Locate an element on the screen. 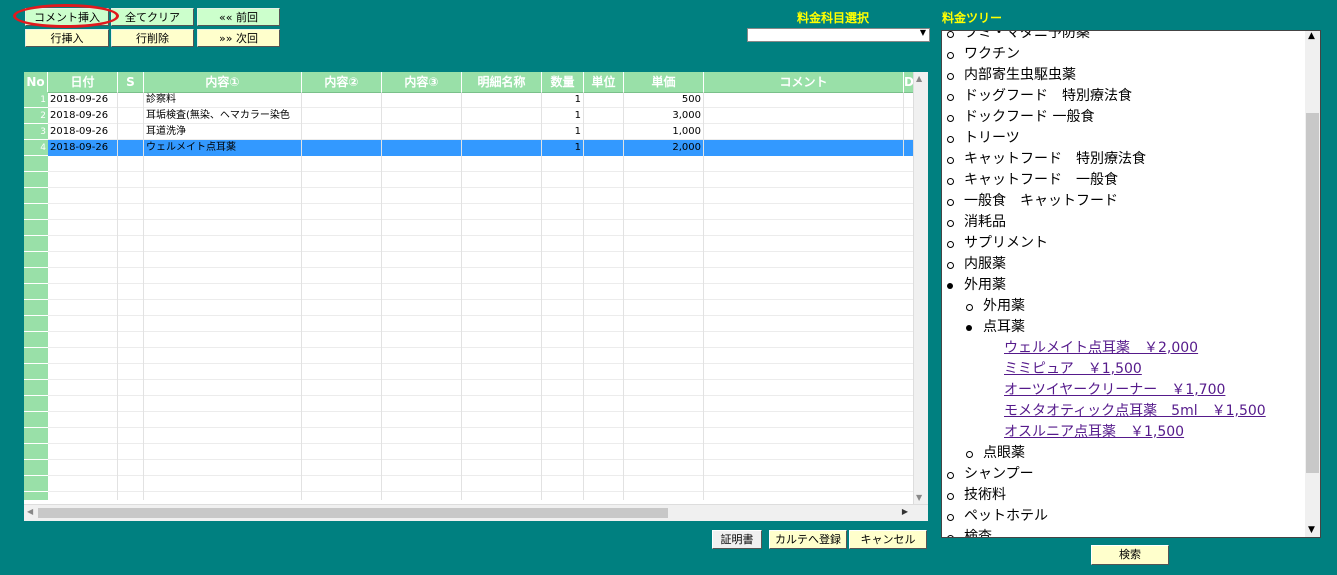 This screenshot has width=1337, height=575. fee-link: ミミピュア ￥1,500 is located at coordinates (1073, 369).